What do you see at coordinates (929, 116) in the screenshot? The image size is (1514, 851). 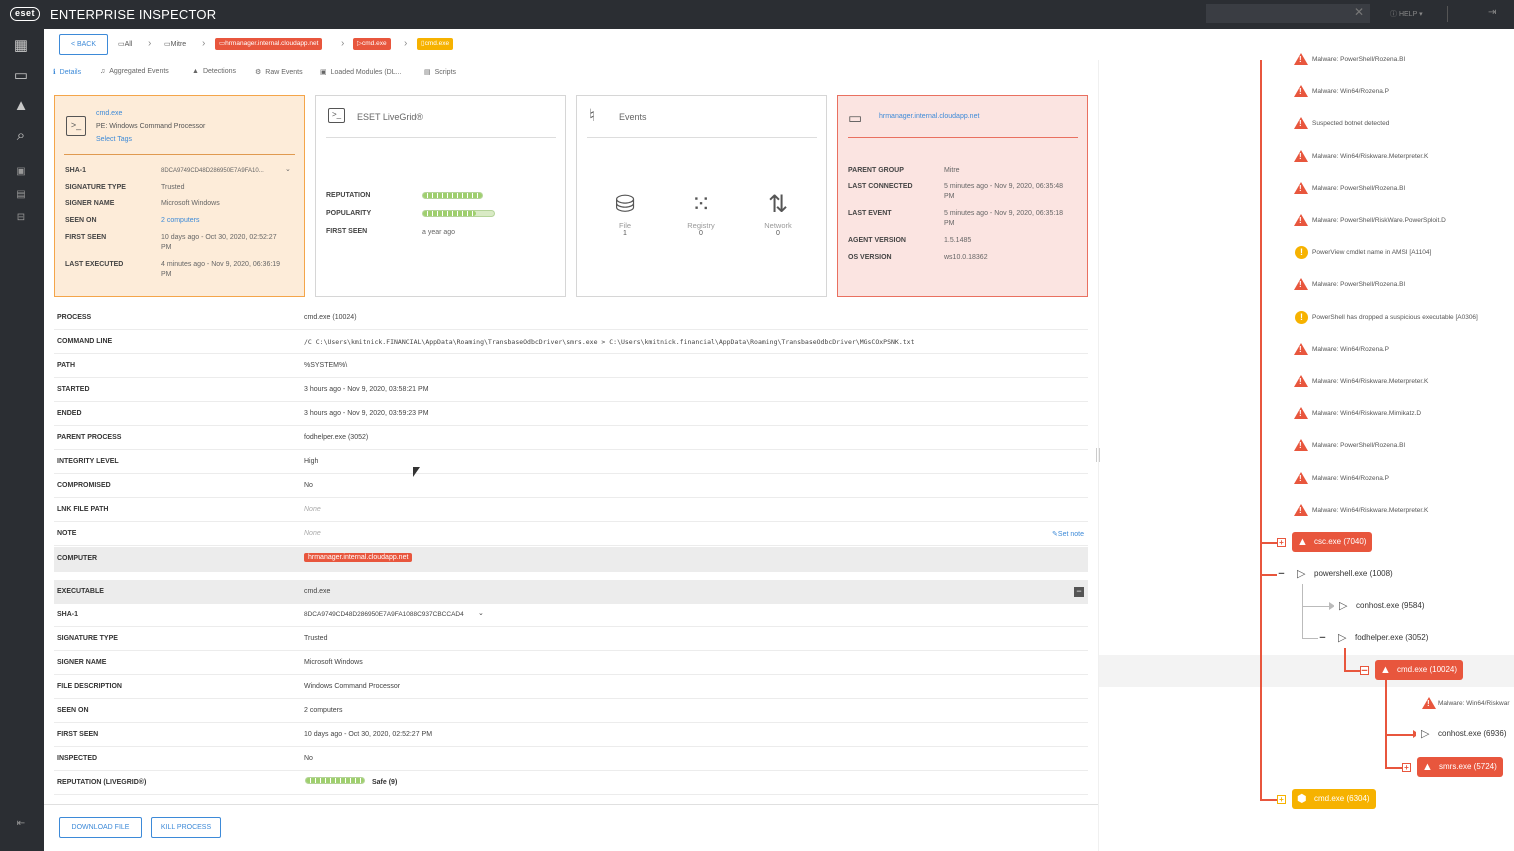 I see `computer-name-link: hrmanager.internal.cloudapp.net` at bounding box center [929, 116].